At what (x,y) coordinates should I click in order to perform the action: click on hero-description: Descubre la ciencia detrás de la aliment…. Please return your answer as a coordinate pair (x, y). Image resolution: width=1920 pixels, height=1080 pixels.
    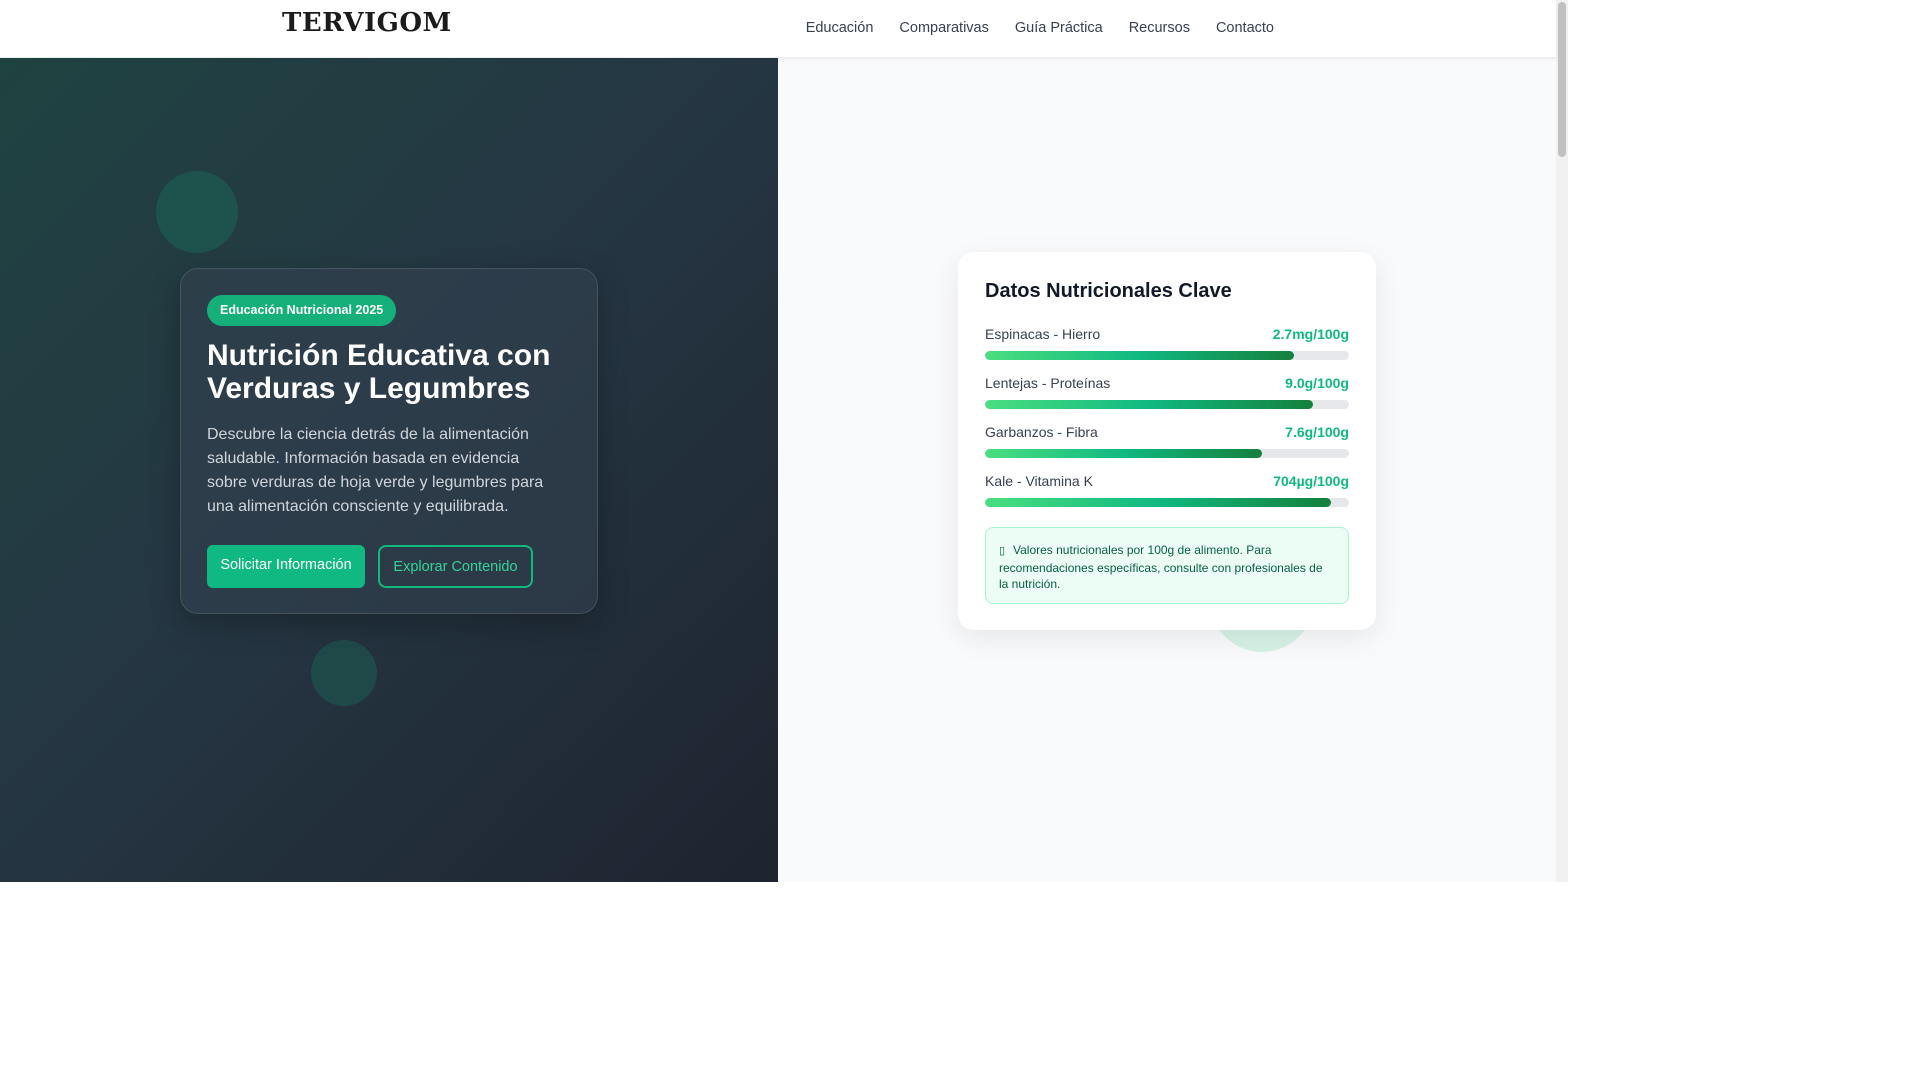
    Looking at the image, I should click on (375, 470).